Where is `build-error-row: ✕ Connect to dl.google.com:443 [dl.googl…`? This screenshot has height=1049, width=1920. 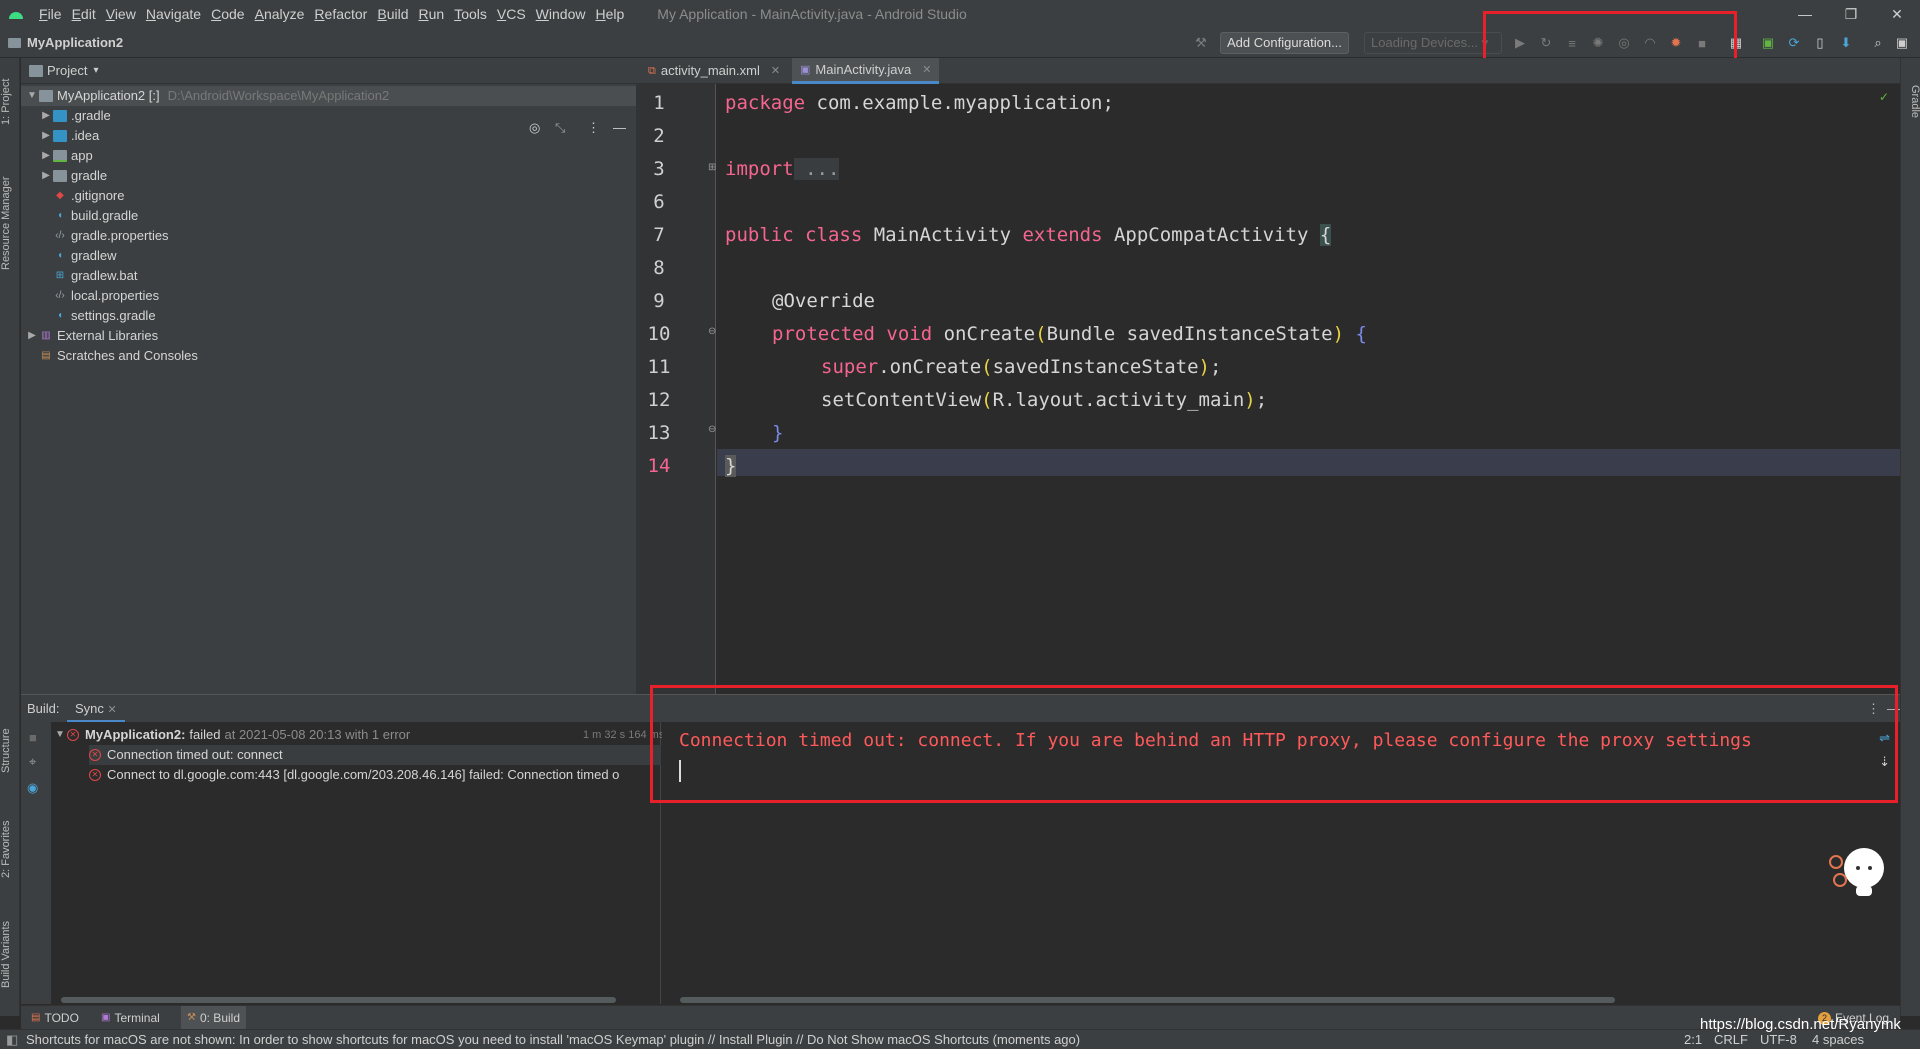
build-error-row: ✕ Connect to dl.google.com:443 [dl.googl… is located at coordinates (375, 775).